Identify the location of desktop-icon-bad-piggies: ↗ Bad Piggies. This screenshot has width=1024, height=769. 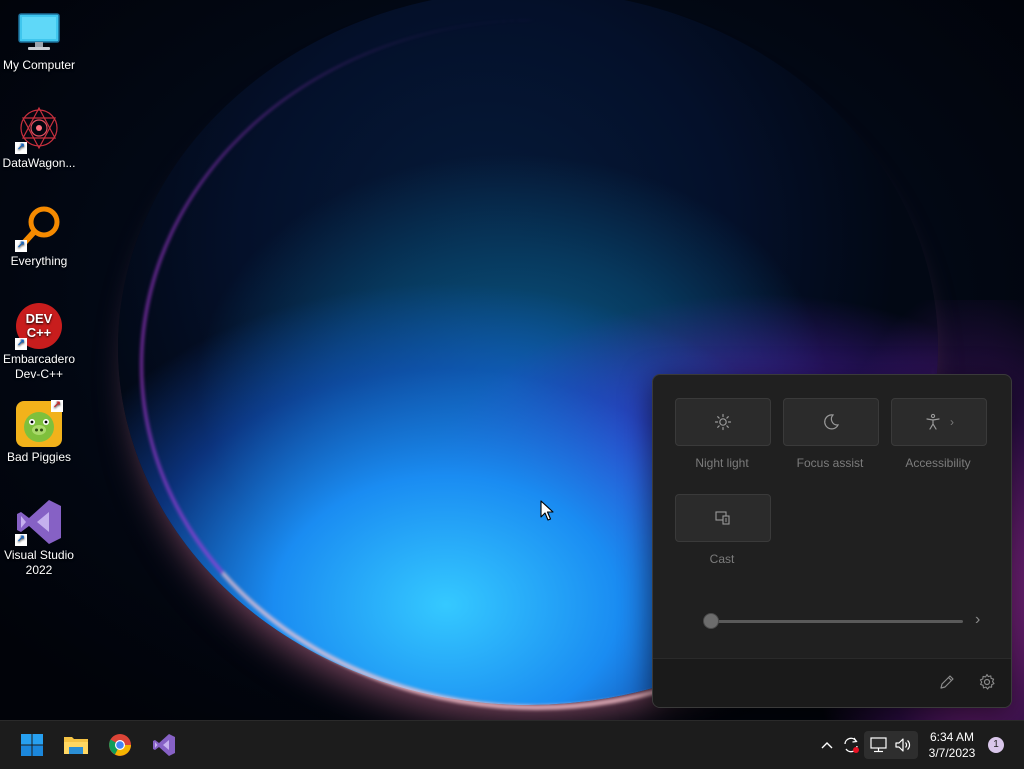
(39, 432).